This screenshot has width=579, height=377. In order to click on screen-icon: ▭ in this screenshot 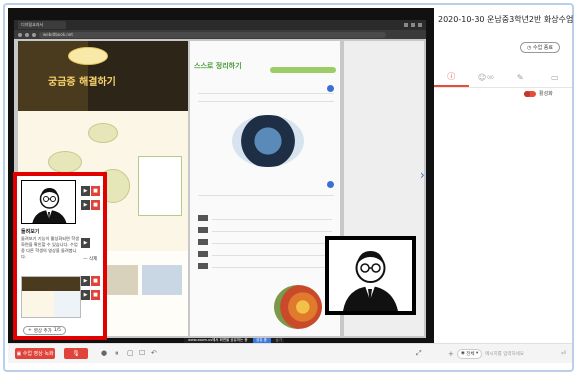, I will do `click(554, 77)`.